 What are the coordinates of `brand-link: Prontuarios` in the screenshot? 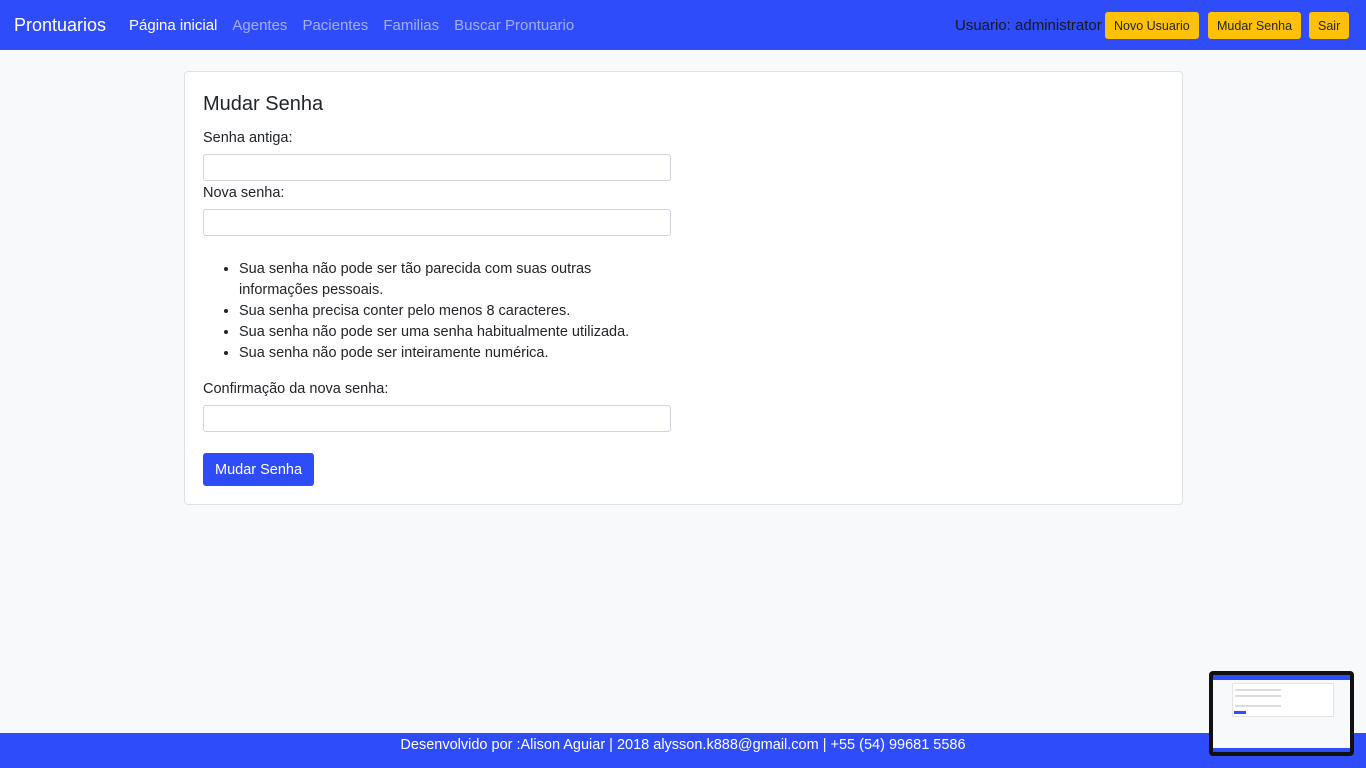 It's located at (60, 25).